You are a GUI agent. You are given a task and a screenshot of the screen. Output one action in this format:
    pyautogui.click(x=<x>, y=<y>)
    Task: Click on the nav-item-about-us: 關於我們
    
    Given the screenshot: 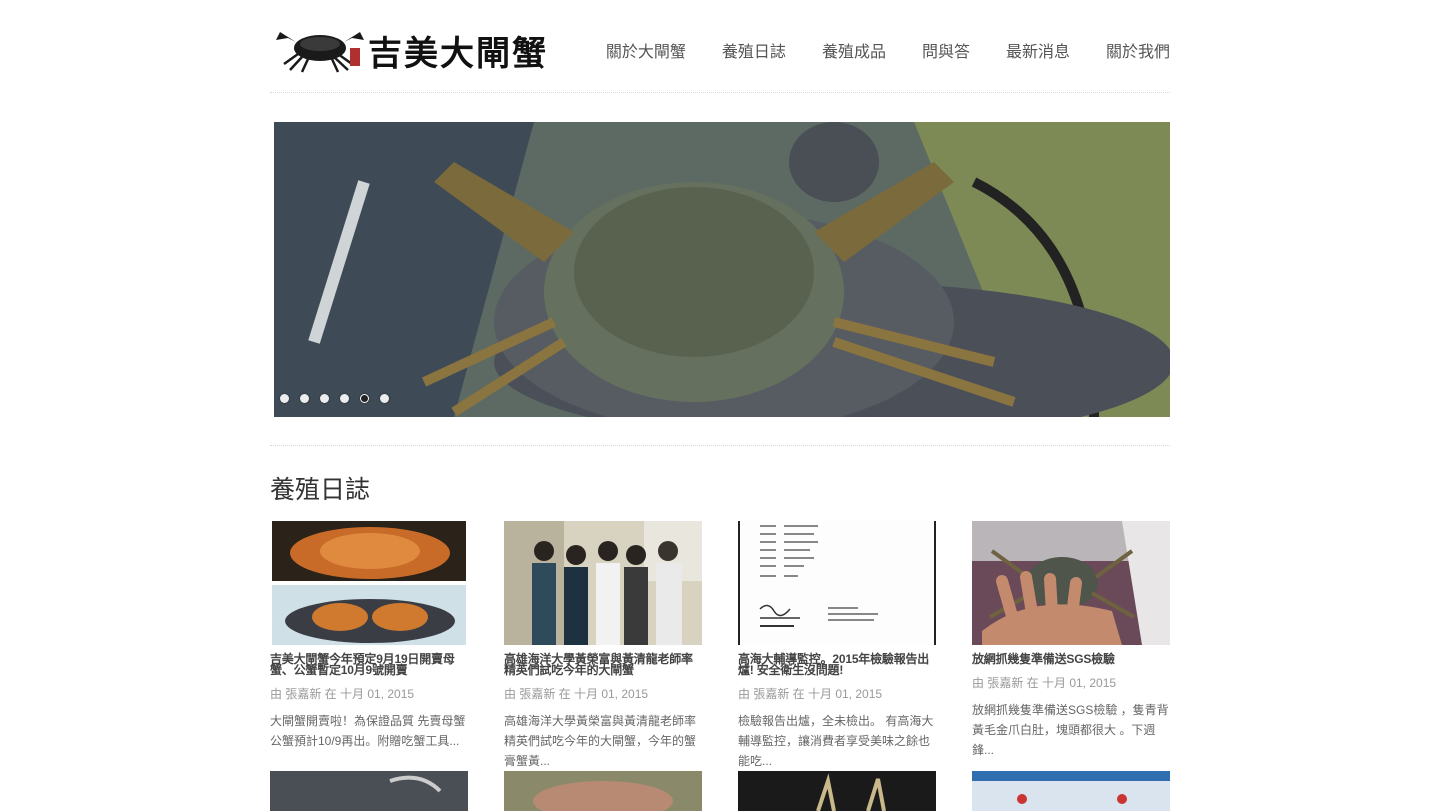 What is the action you would take?
    pyautogui.click(x=1138, y=50)
    